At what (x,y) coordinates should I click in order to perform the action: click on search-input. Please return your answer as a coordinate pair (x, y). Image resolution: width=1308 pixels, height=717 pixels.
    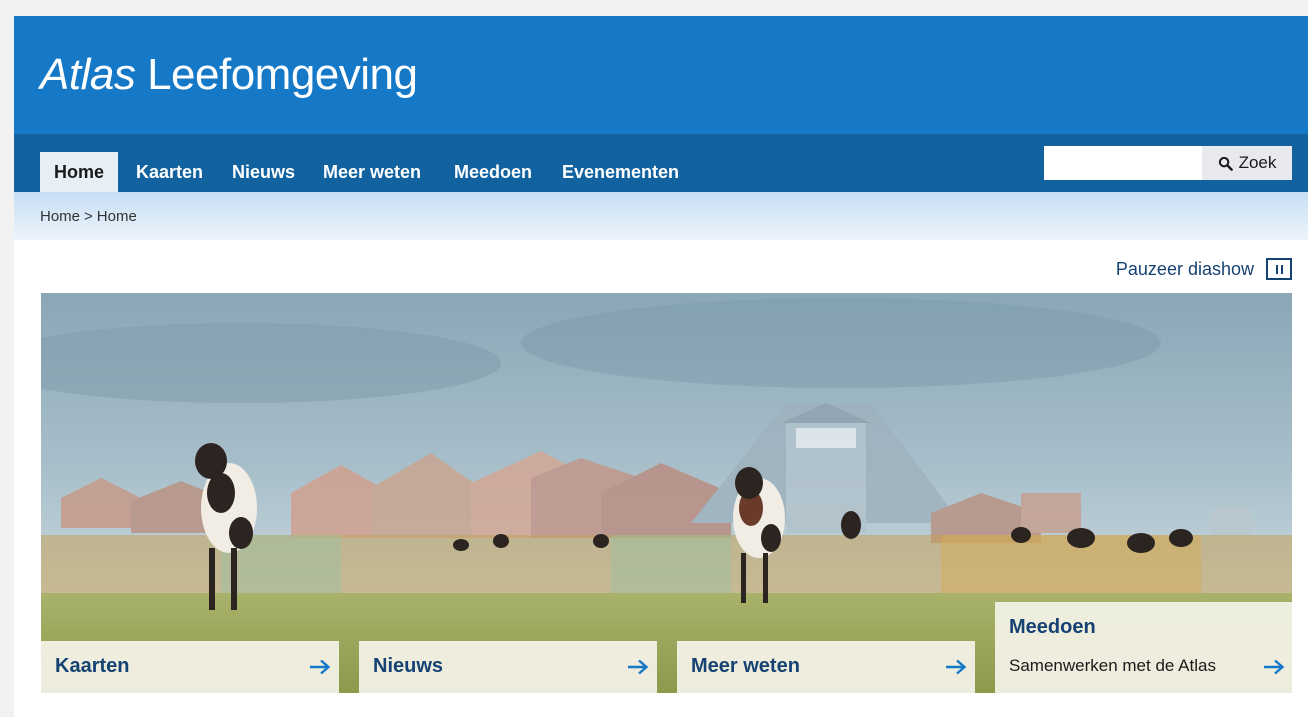
    Looking at the image, I should click on (1123, 163).